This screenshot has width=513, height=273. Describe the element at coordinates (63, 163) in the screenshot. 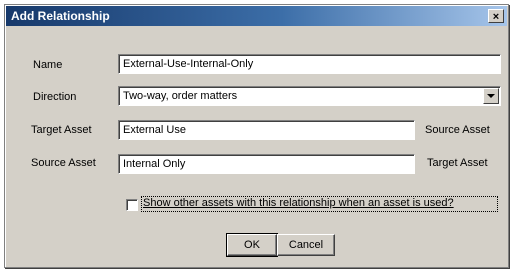

I see `source-asset-label: Source Asset` at that location.